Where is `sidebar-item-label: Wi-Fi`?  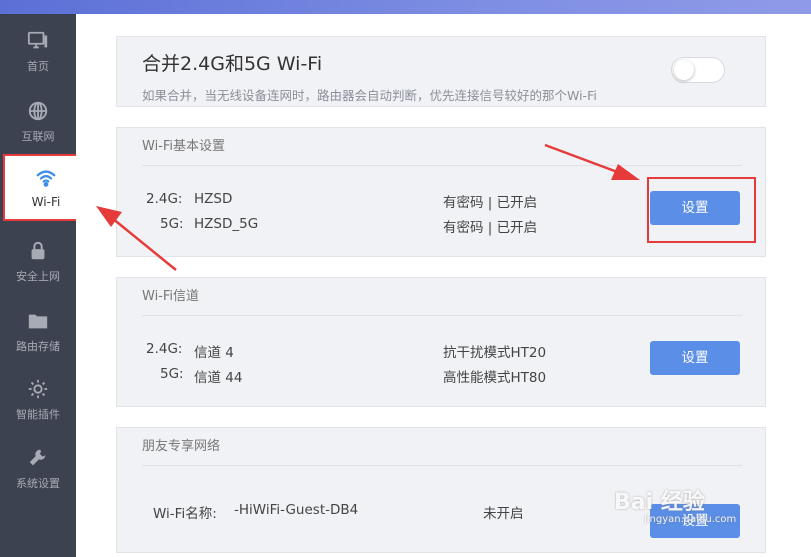 sidebar-item-label: Wi-Fi is located at coordinates (46, 201).